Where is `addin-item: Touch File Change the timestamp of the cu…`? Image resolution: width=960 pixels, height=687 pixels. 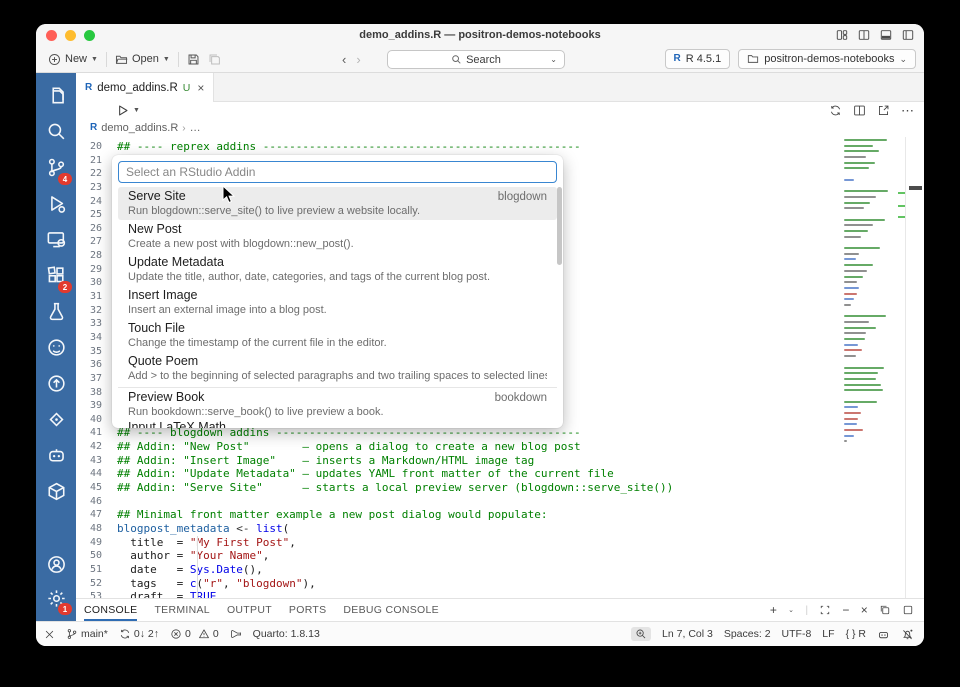
addin-item: Touch File Change the timestamp of the cu… is located at coordinates (337, 335).